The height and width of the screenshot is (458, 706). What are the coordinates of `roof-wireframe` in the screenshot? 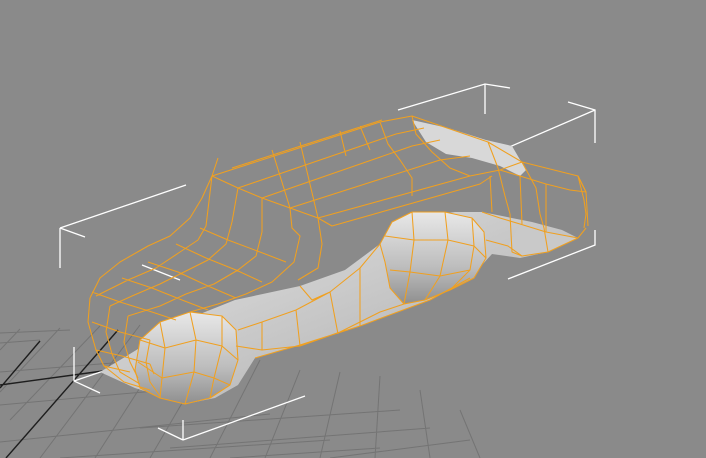 It's located at (399, 172).